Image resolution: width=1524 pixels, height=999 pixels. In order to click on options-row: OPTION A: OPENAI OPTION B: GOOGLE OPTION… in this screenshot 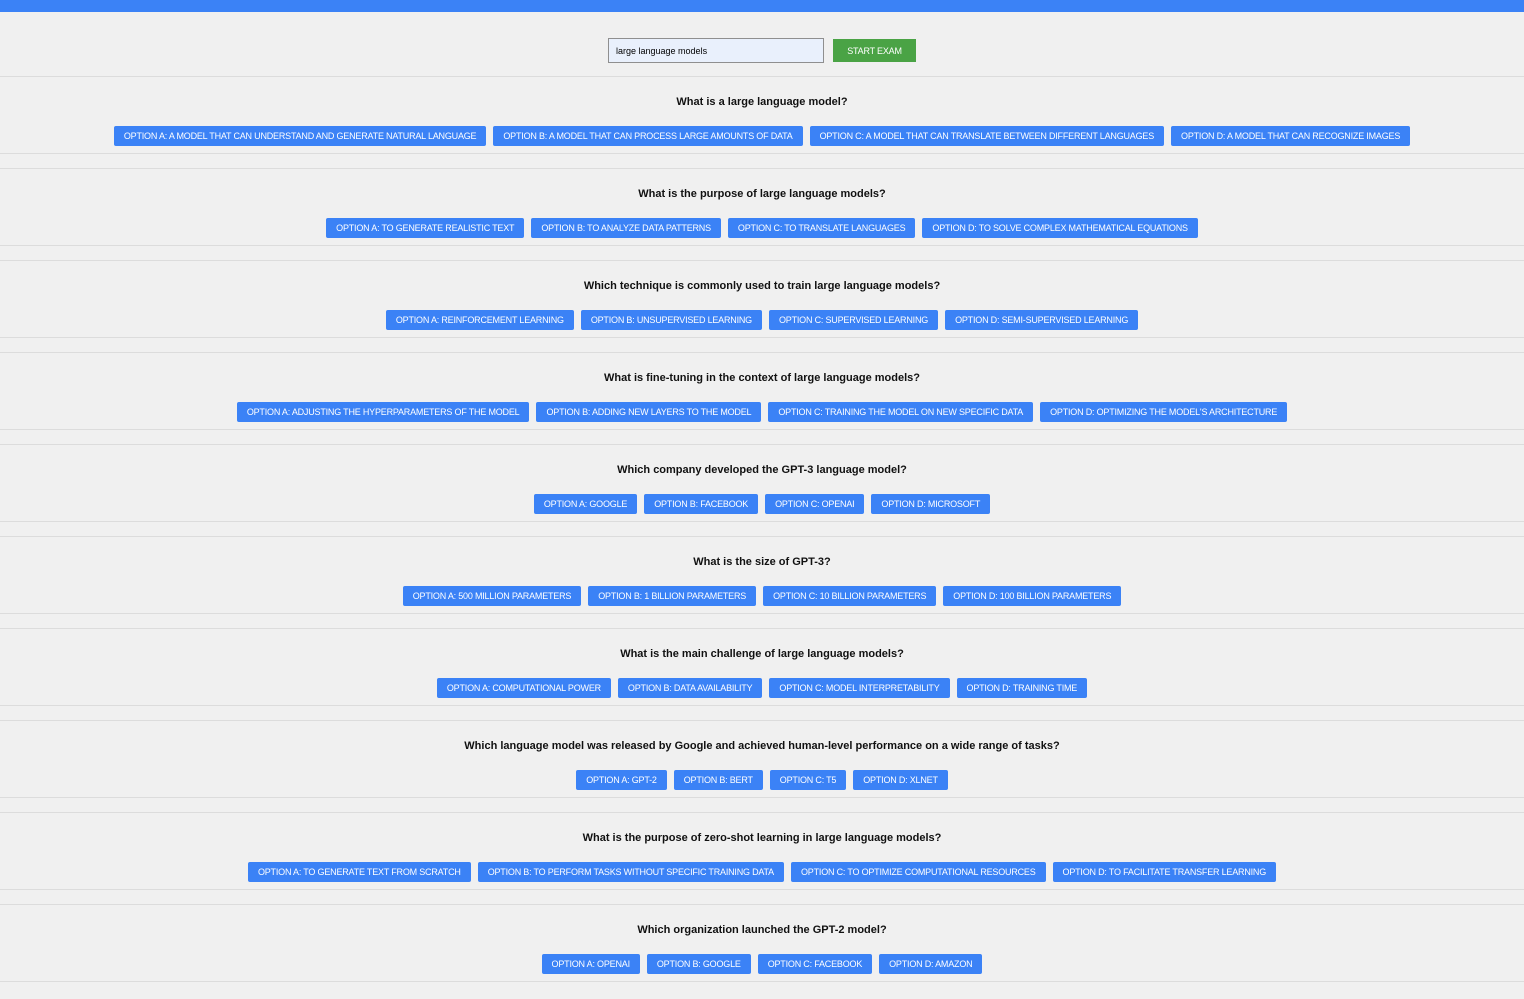, I will do `click(762, 964)`.